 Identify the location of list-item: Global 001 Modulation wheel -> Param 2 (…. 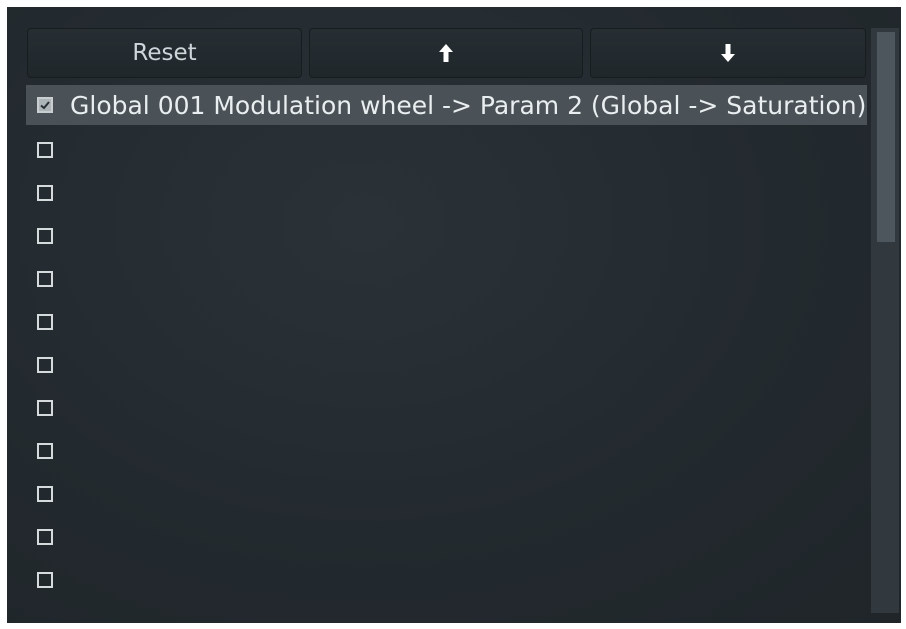
(446, 105).